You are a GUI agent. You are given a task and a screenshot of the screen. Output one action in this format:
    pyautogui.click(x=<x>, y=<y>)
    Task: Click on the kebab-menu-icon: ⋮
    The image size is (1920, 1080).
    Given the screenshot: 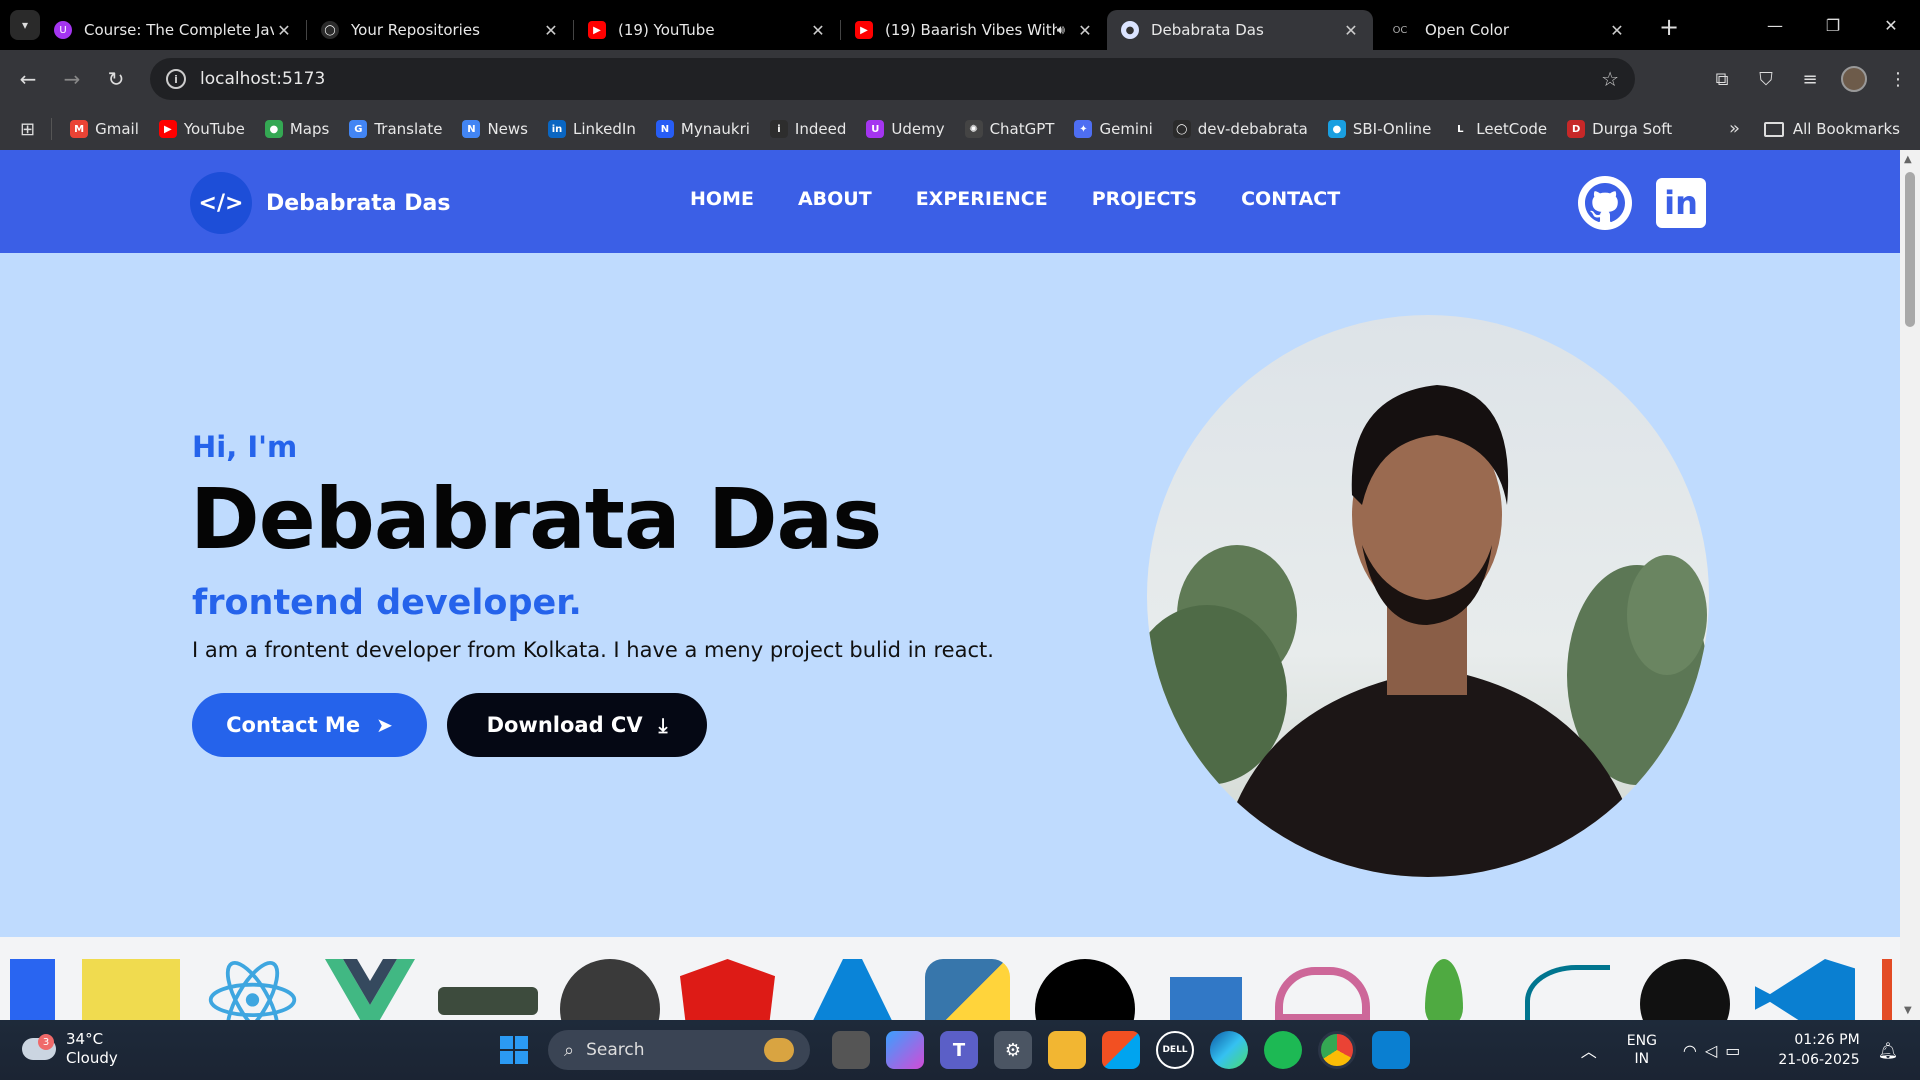 What is the action you would take?
    pyautogui.click(x=1898, y=79)
    